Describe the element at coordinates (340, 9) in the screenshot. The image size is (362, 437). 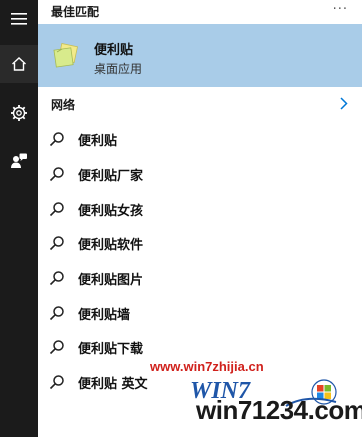
I see `more-options-button: ···` at that location.